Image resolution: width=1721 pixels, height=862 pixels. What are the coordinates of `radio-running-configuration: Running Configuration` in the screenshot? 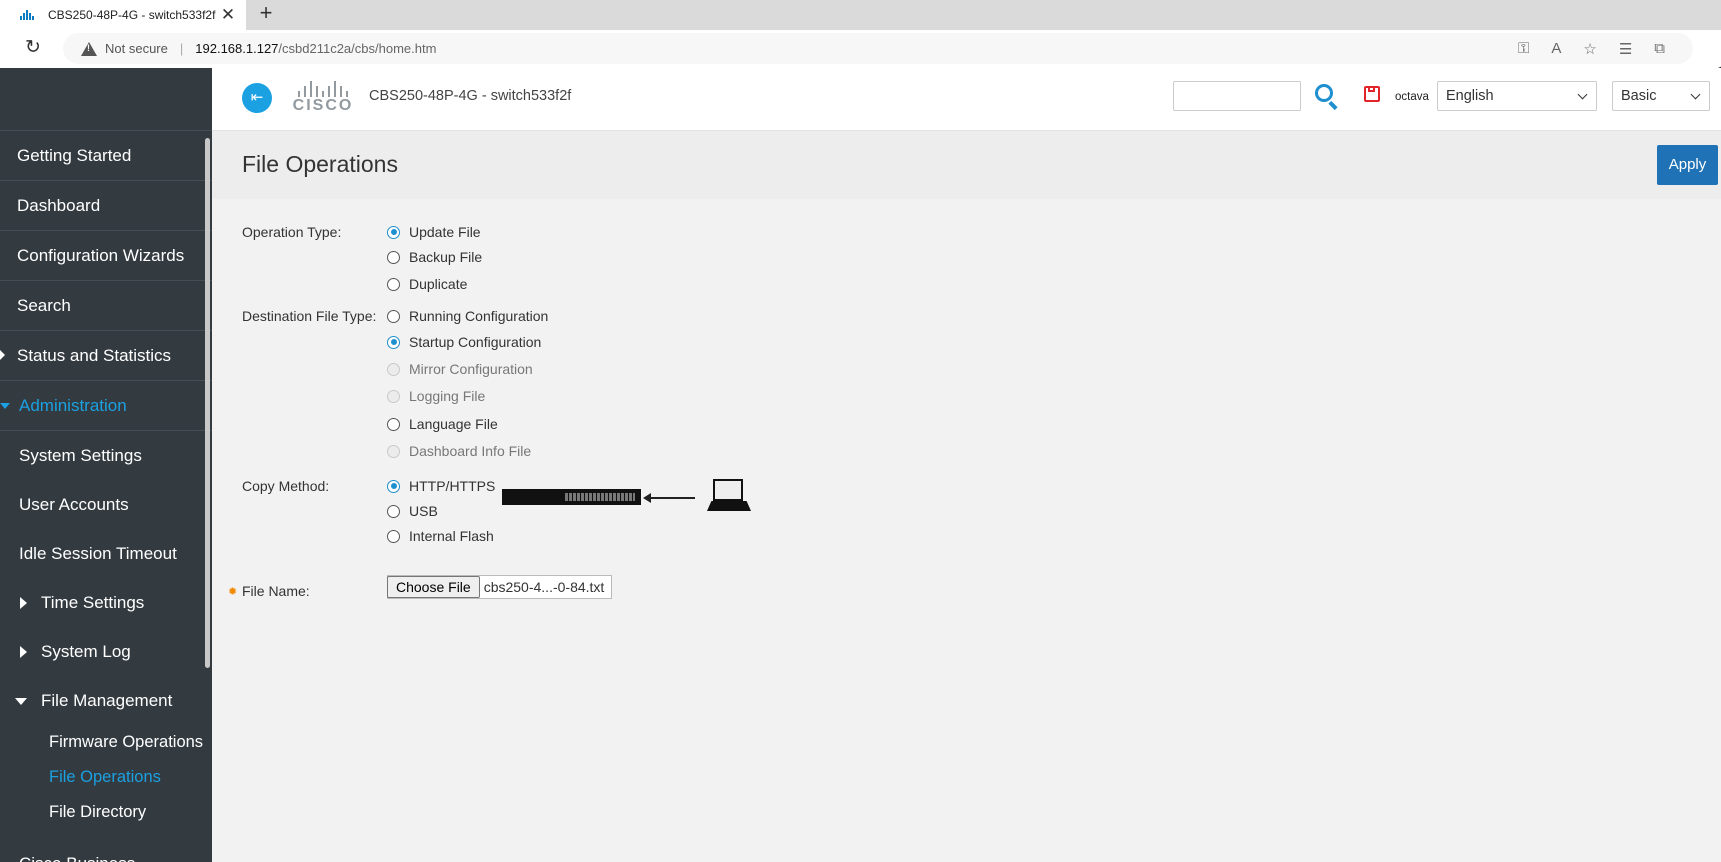 It's located at (467, 316).